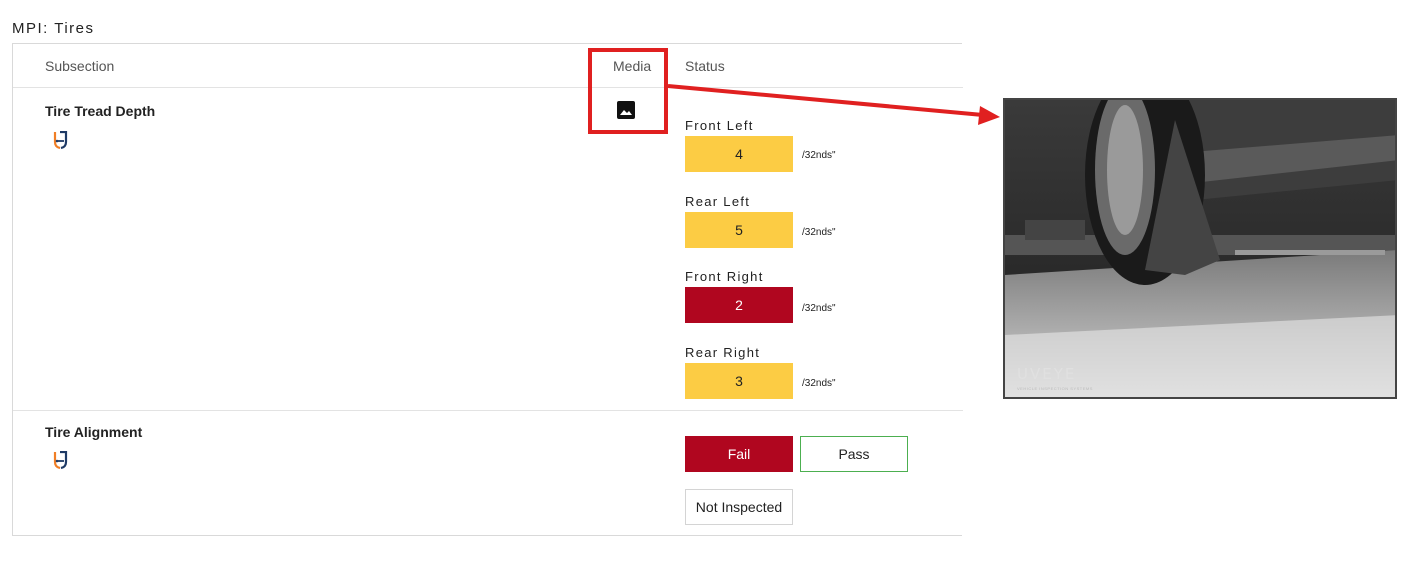 This screenshot has width=1424, height=570. Describe the element at coordinates (94, 432) in the screenshot. I see `subsection-title-alignment: Tire Alignment` at that location.